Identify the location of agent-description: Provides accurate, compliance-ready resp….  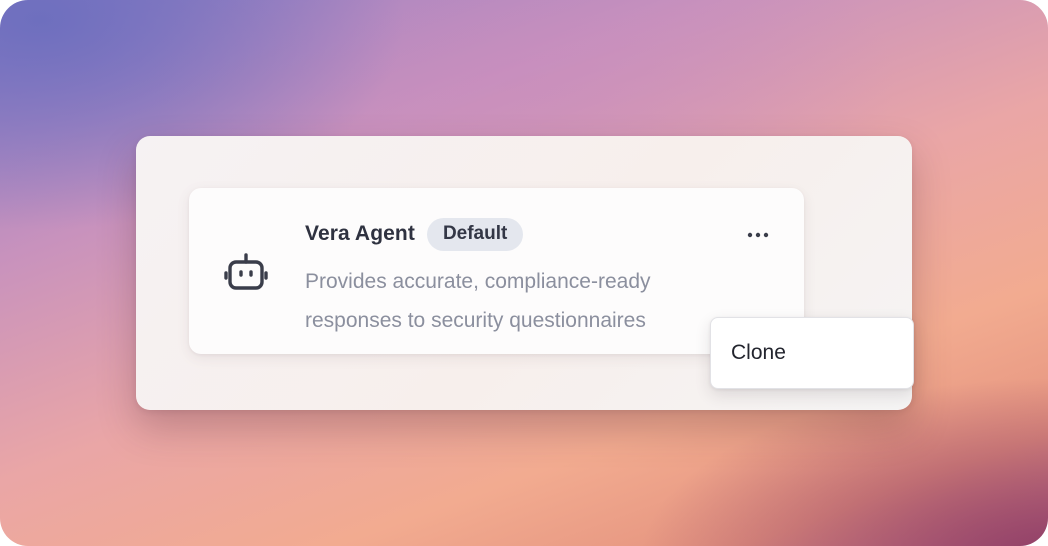
(485, 302).